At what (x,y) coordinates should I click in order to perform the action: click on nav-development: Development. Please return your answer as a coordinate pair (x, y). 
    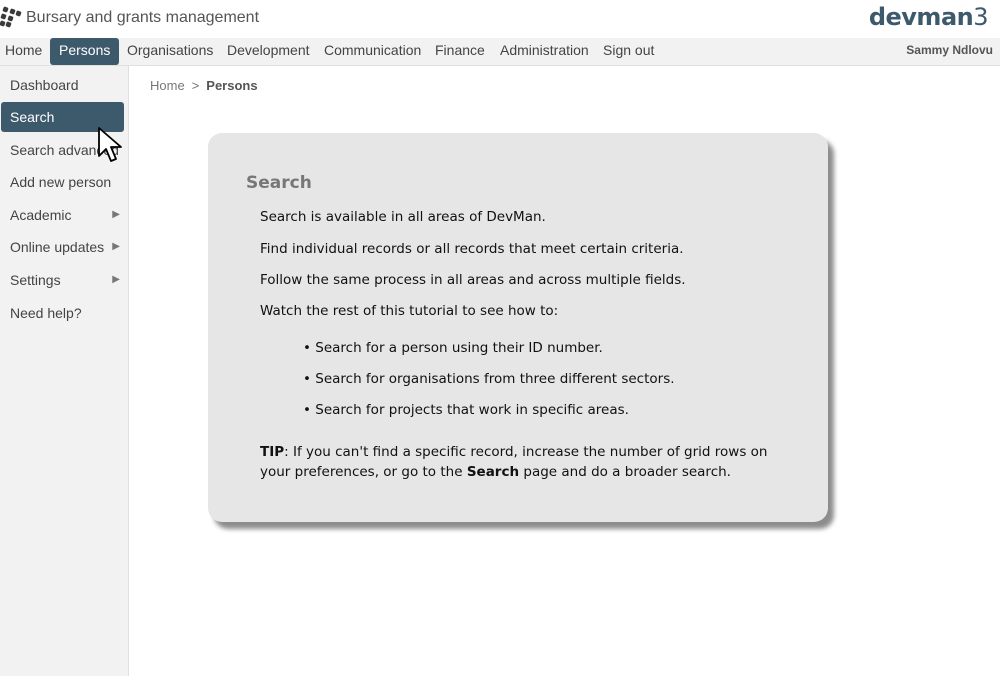
    Looking at the image, I should click on (268, 51).